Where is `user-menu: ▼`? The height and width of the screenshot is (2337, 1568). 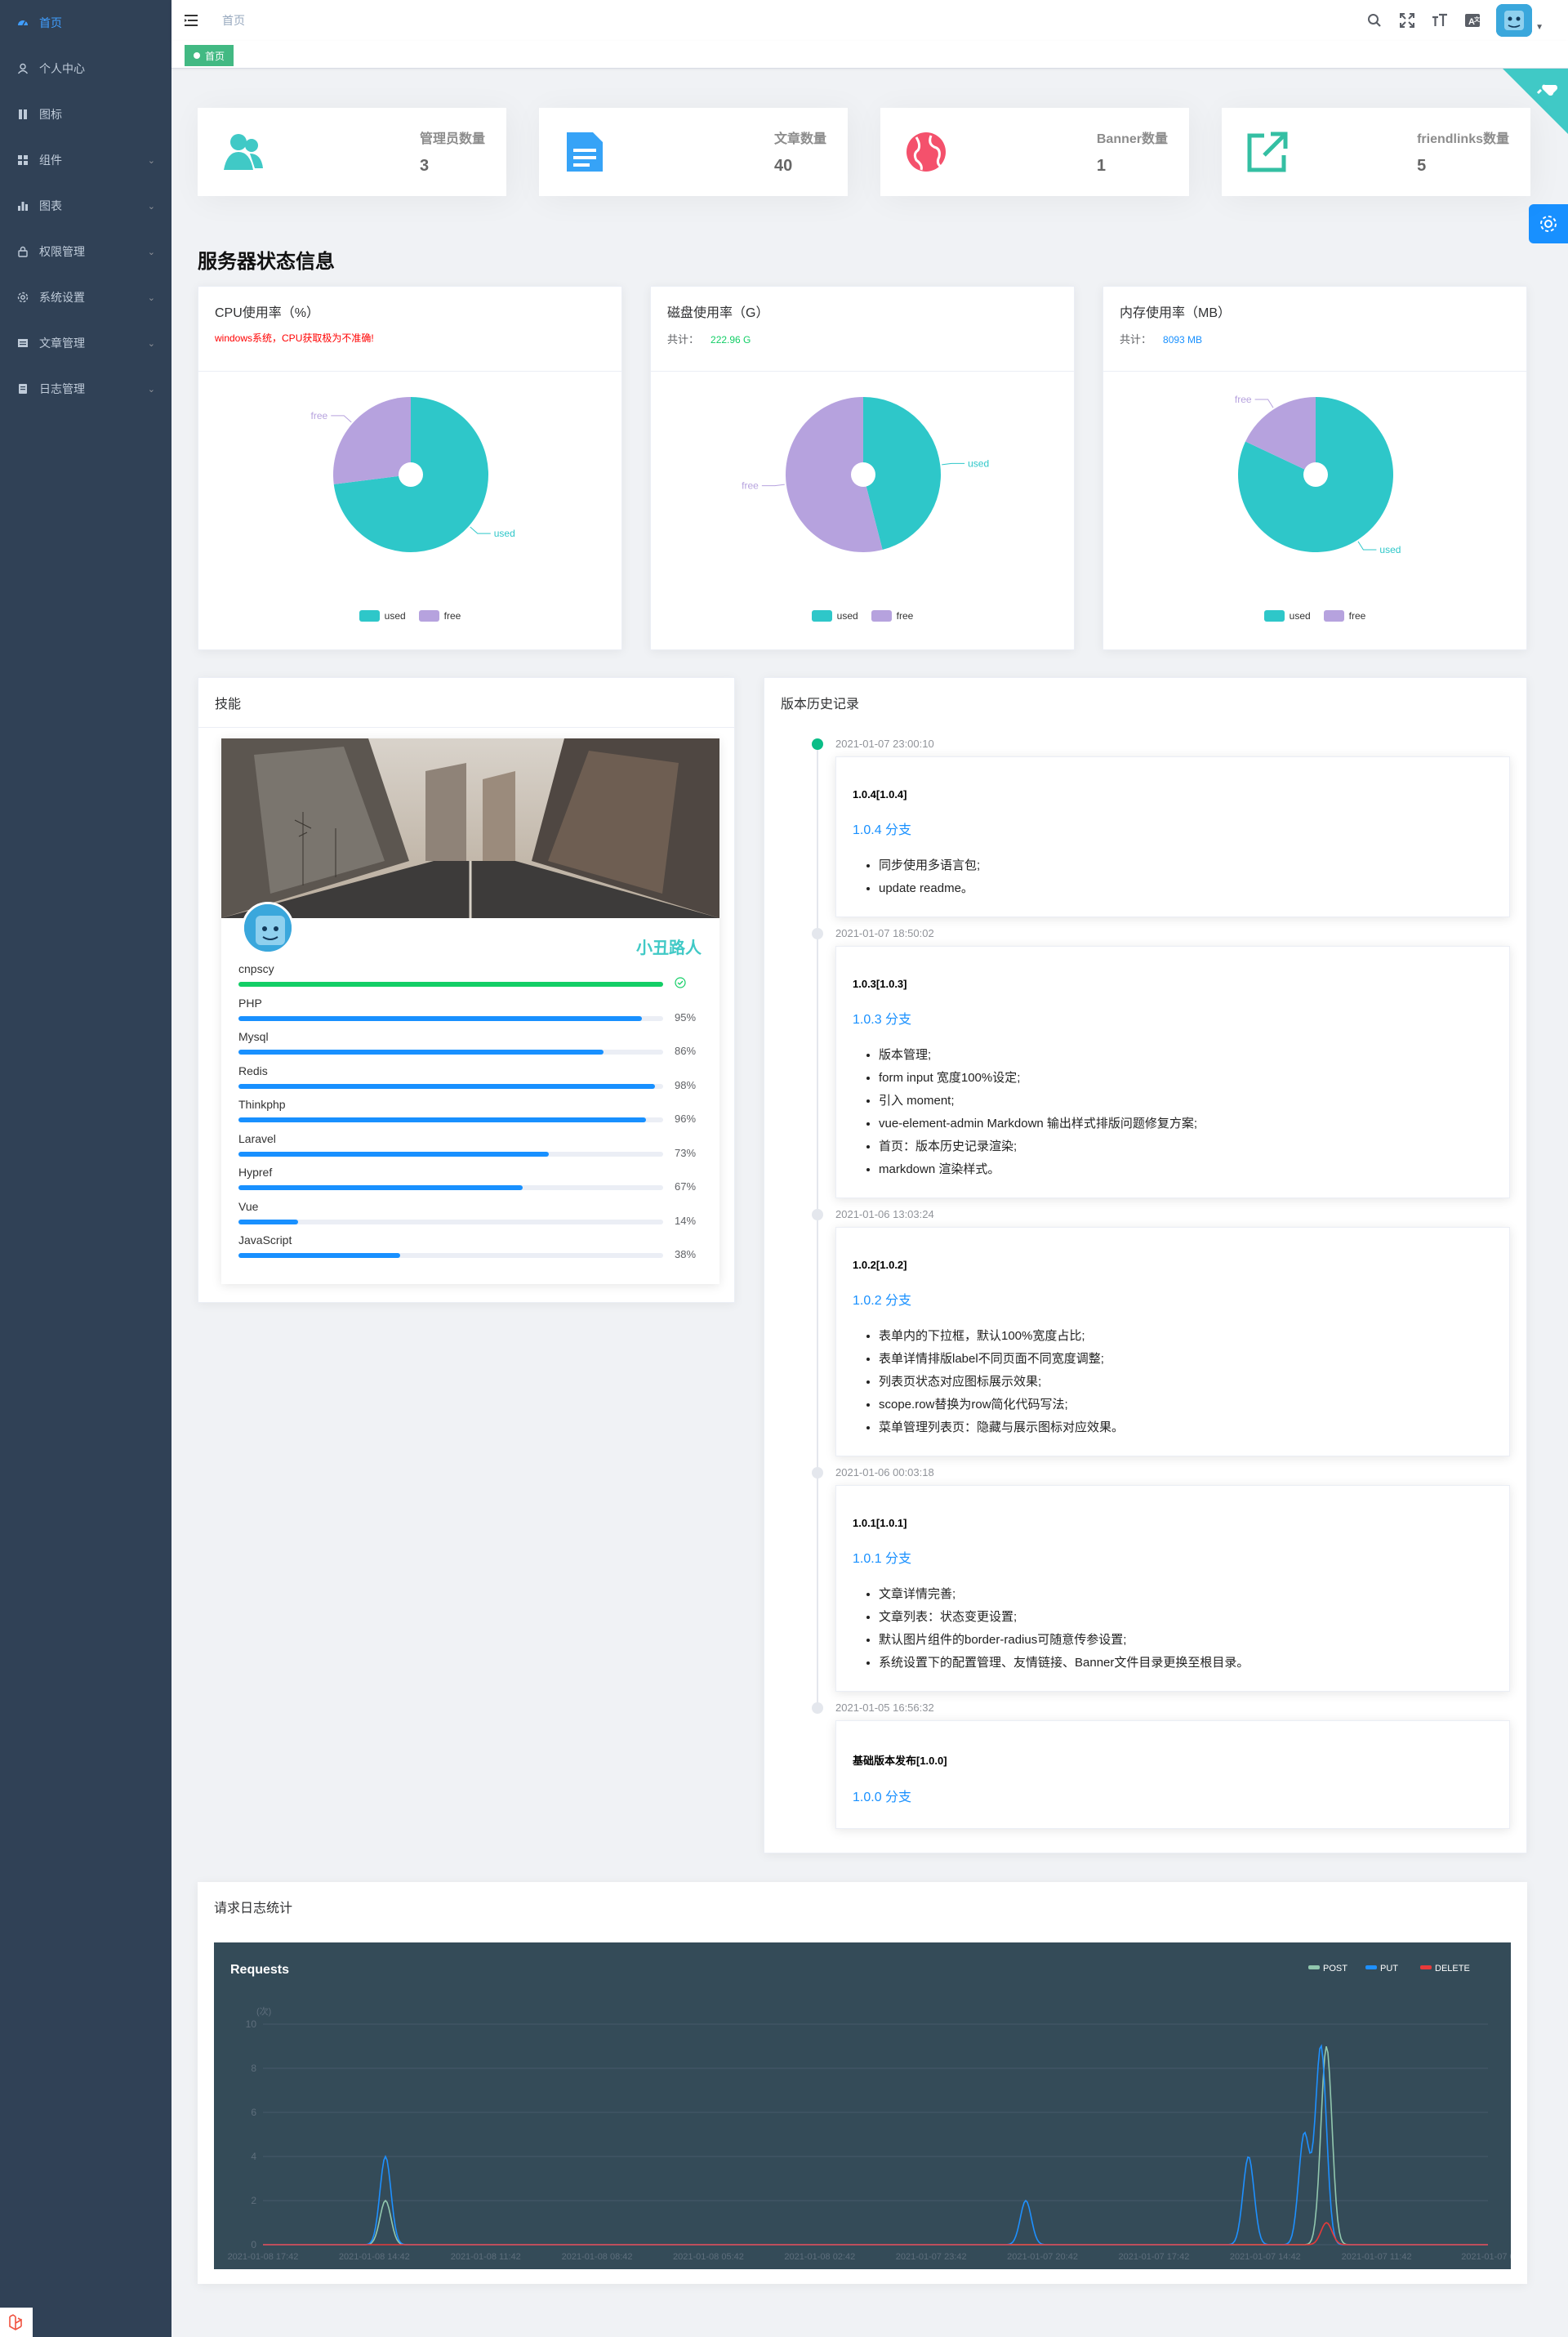 user-menu: ▼ is located at coordinates (1520, 20).